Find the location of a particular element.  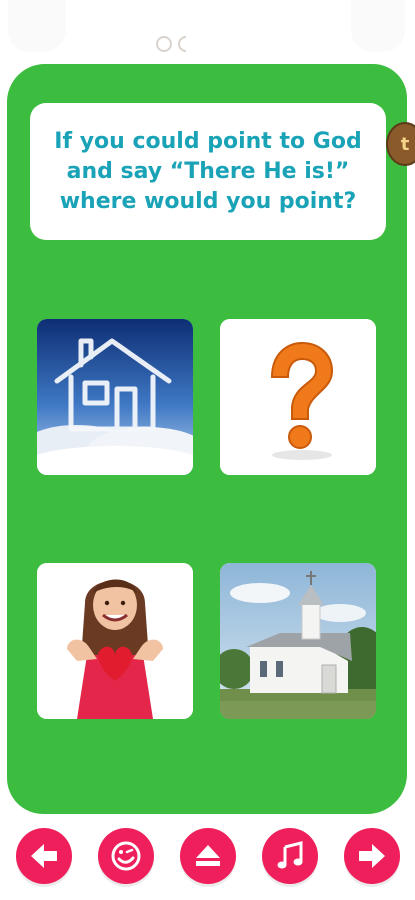

arrow-right-icon is located at coordinates (372, 856).